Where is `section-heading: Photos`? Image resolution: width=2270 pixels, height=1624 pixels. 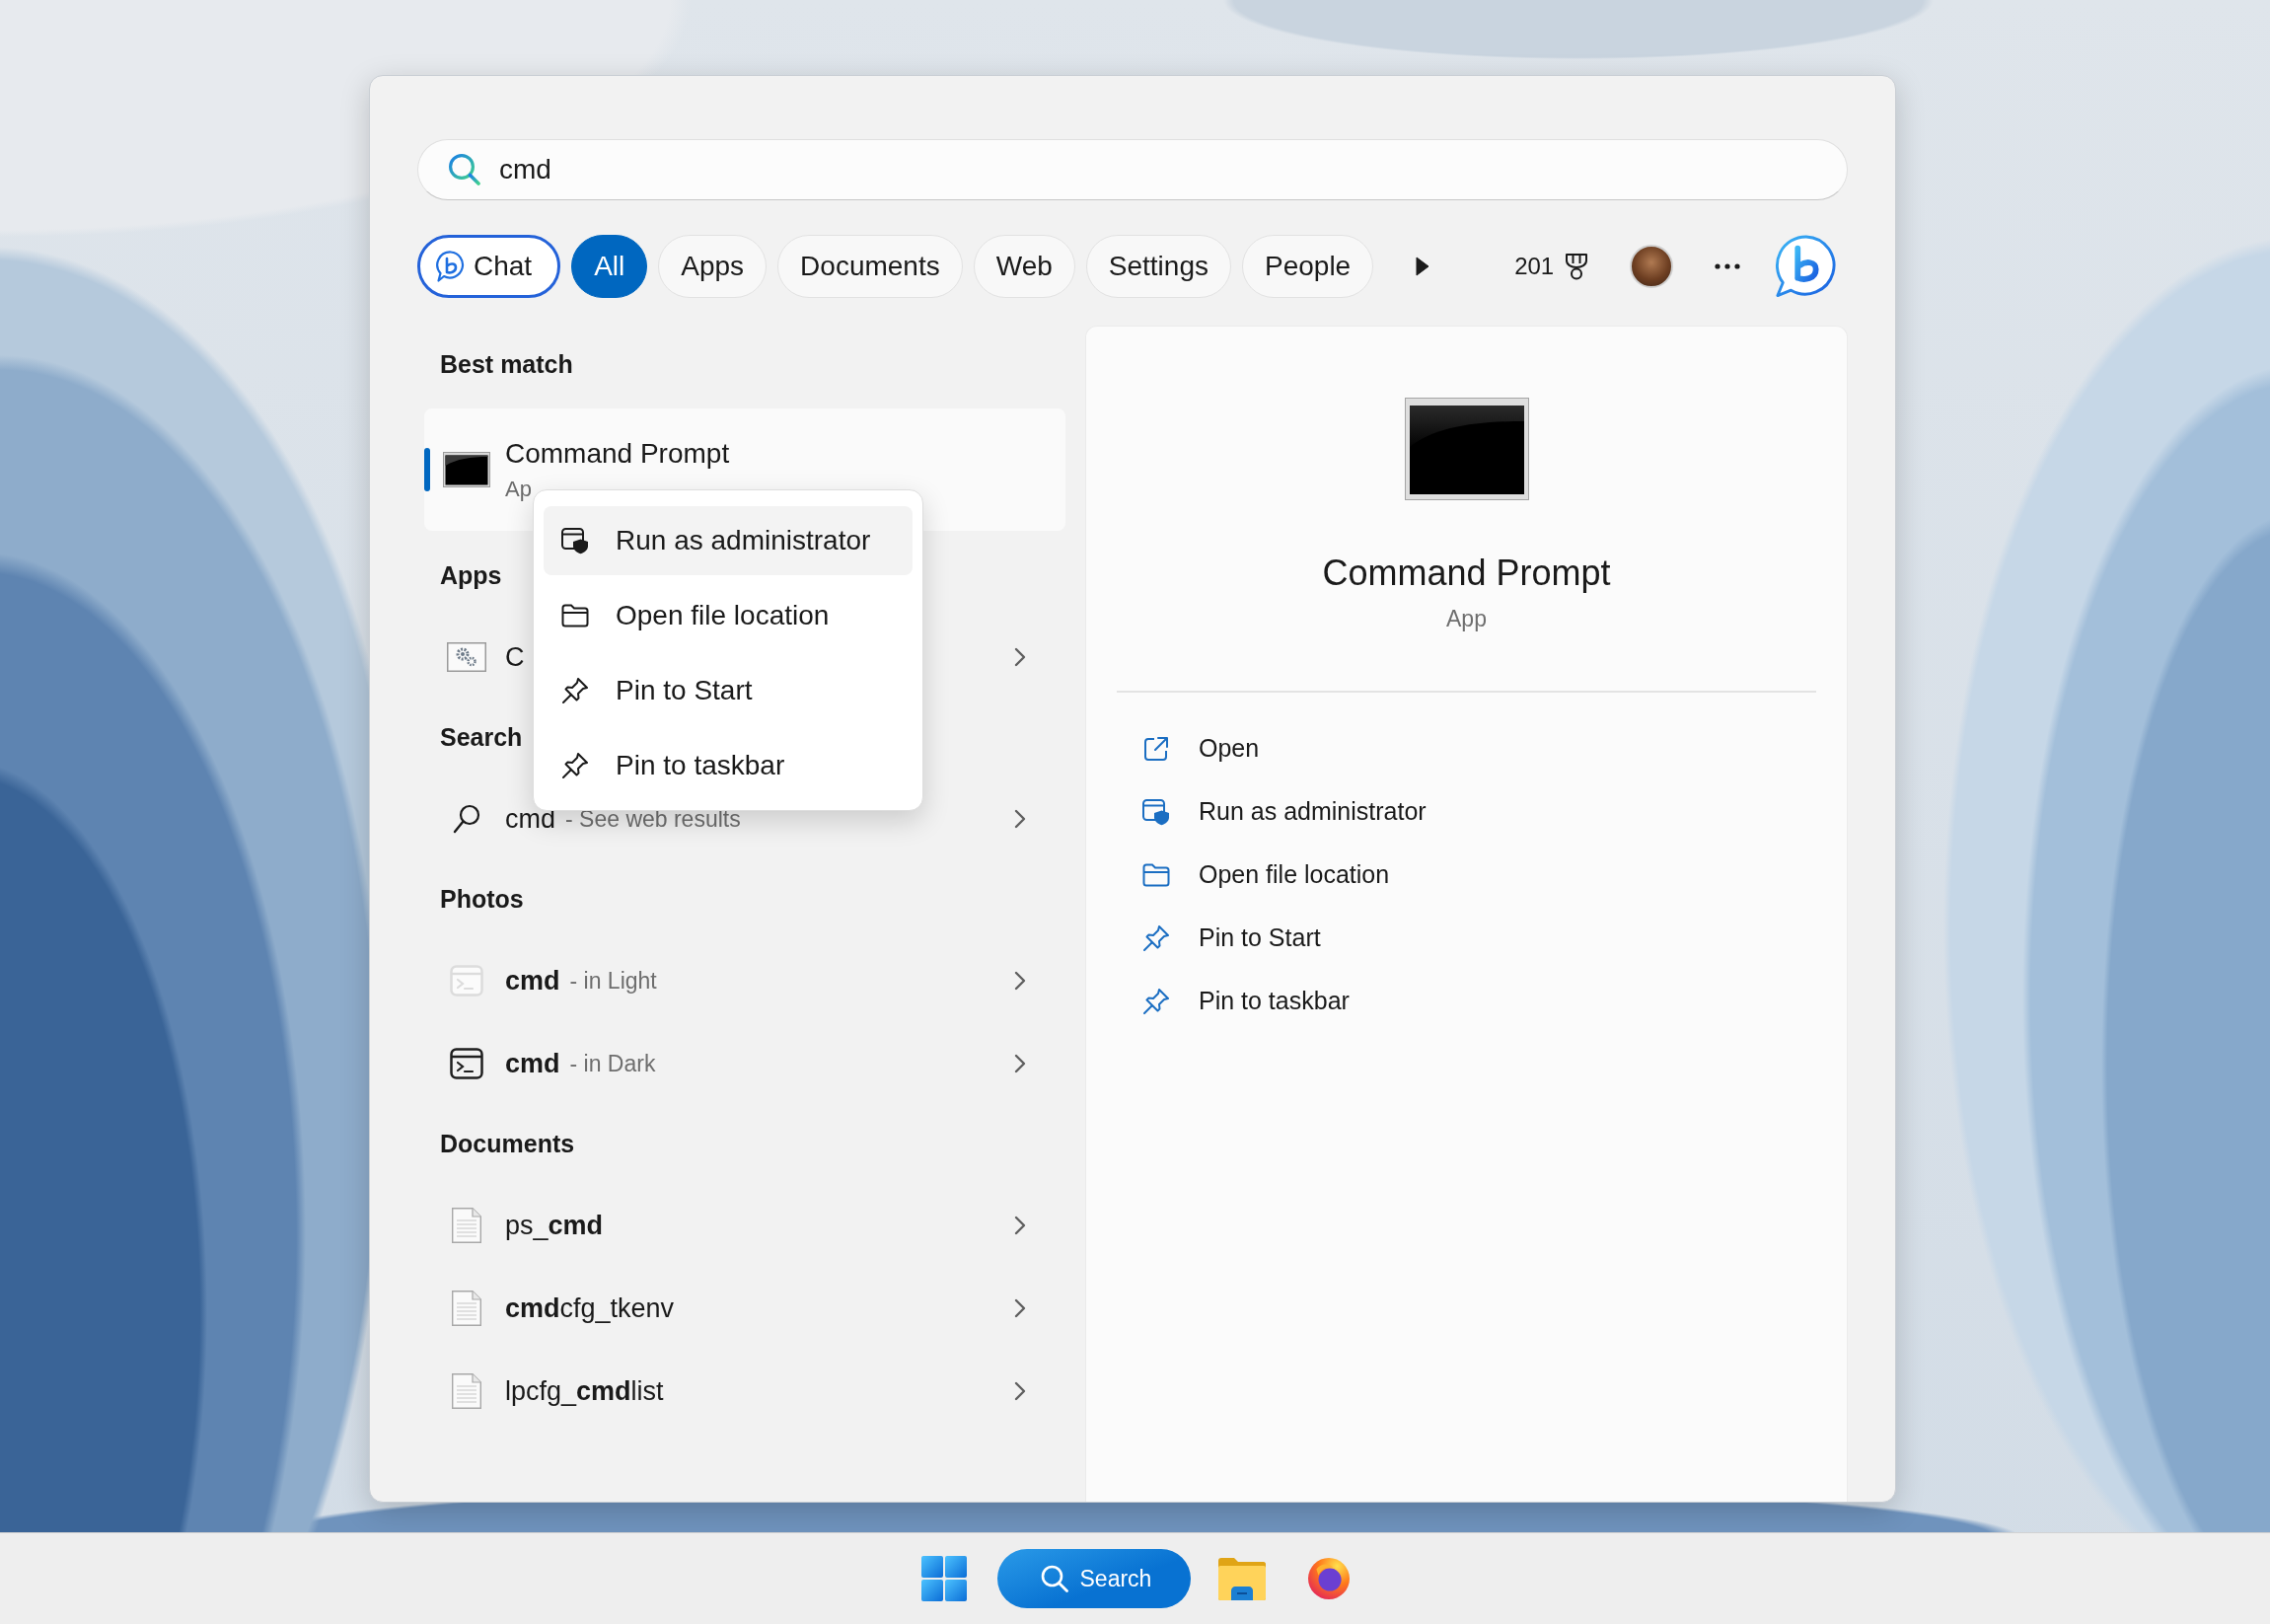 section-heading: Photos is located at coordinates (482, 900).